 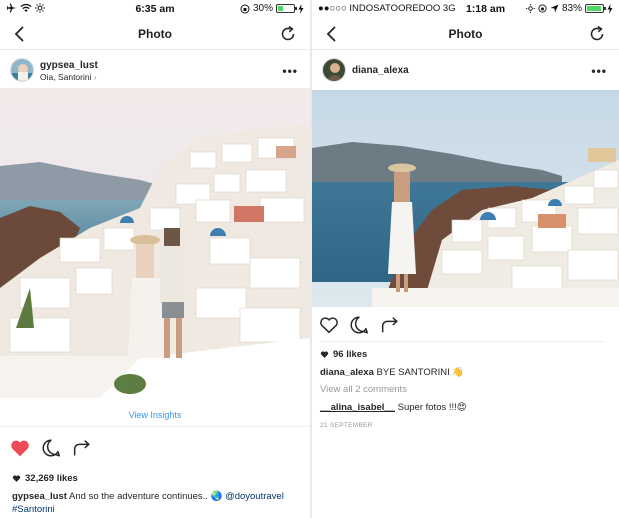 What do you see at coordinates (346, 425) in the screenshot?
I see `post-date: 21 SEPTEMBER` at bounding box center [346, 425].